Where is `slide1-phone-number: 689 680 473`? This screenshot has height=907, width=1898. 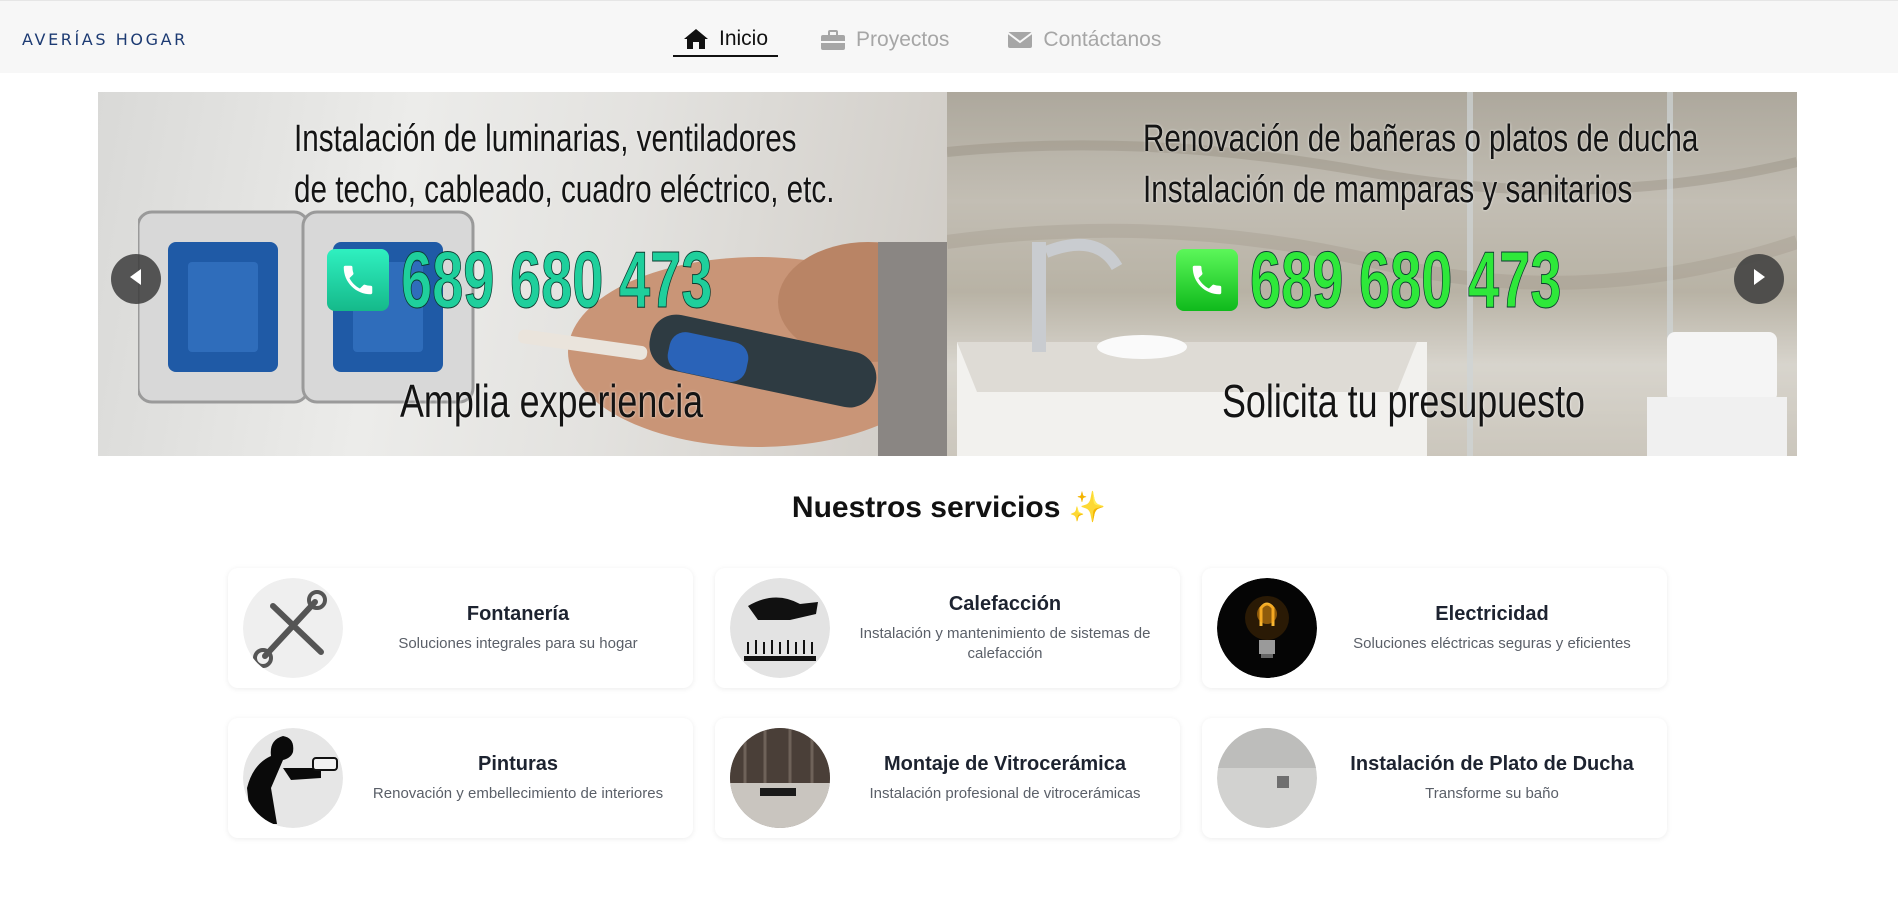
slide1-phone-number: 689 680 473 is located at coordinates (557, 280).